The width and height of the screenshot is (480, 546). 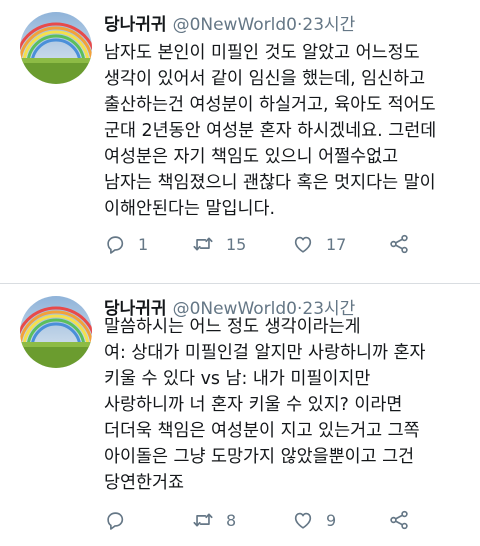 What do you see at coordinates (219, 244) in the screenshot?
I see `retweet-button: 15` at bounding box center [219, 244].